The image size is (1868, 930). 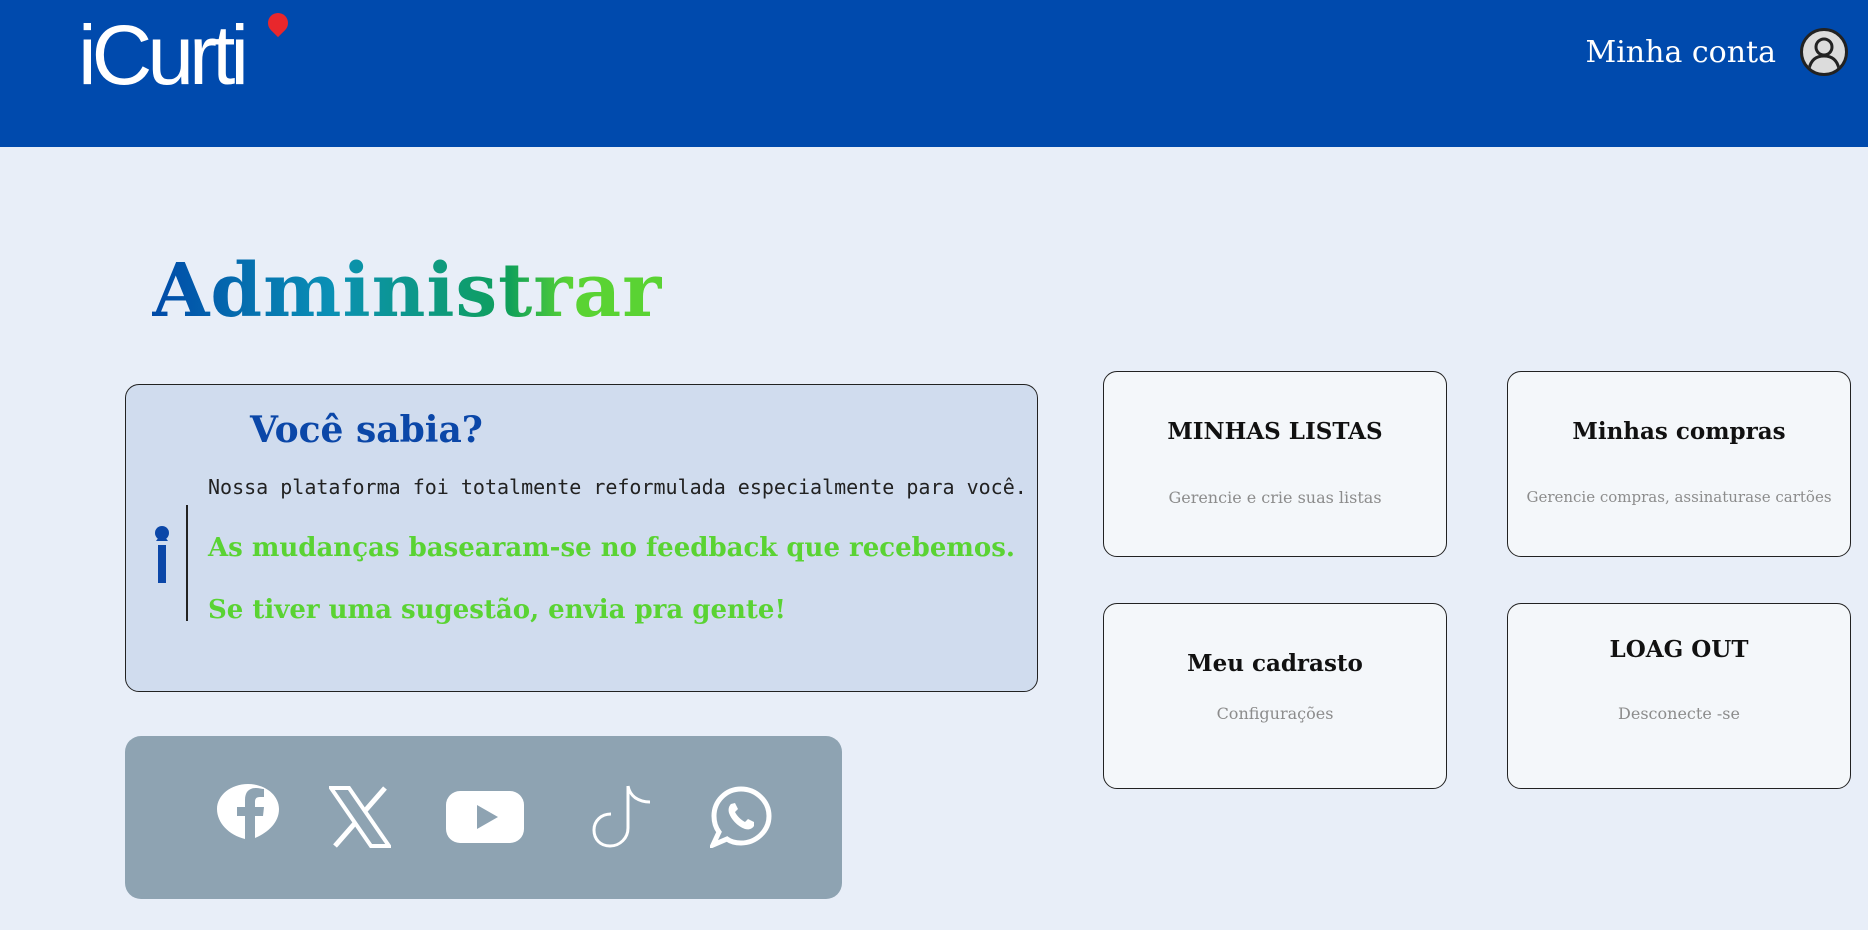 I want to click on logout-subtitle: Desconecte -se, so click(x=1679, y=713).